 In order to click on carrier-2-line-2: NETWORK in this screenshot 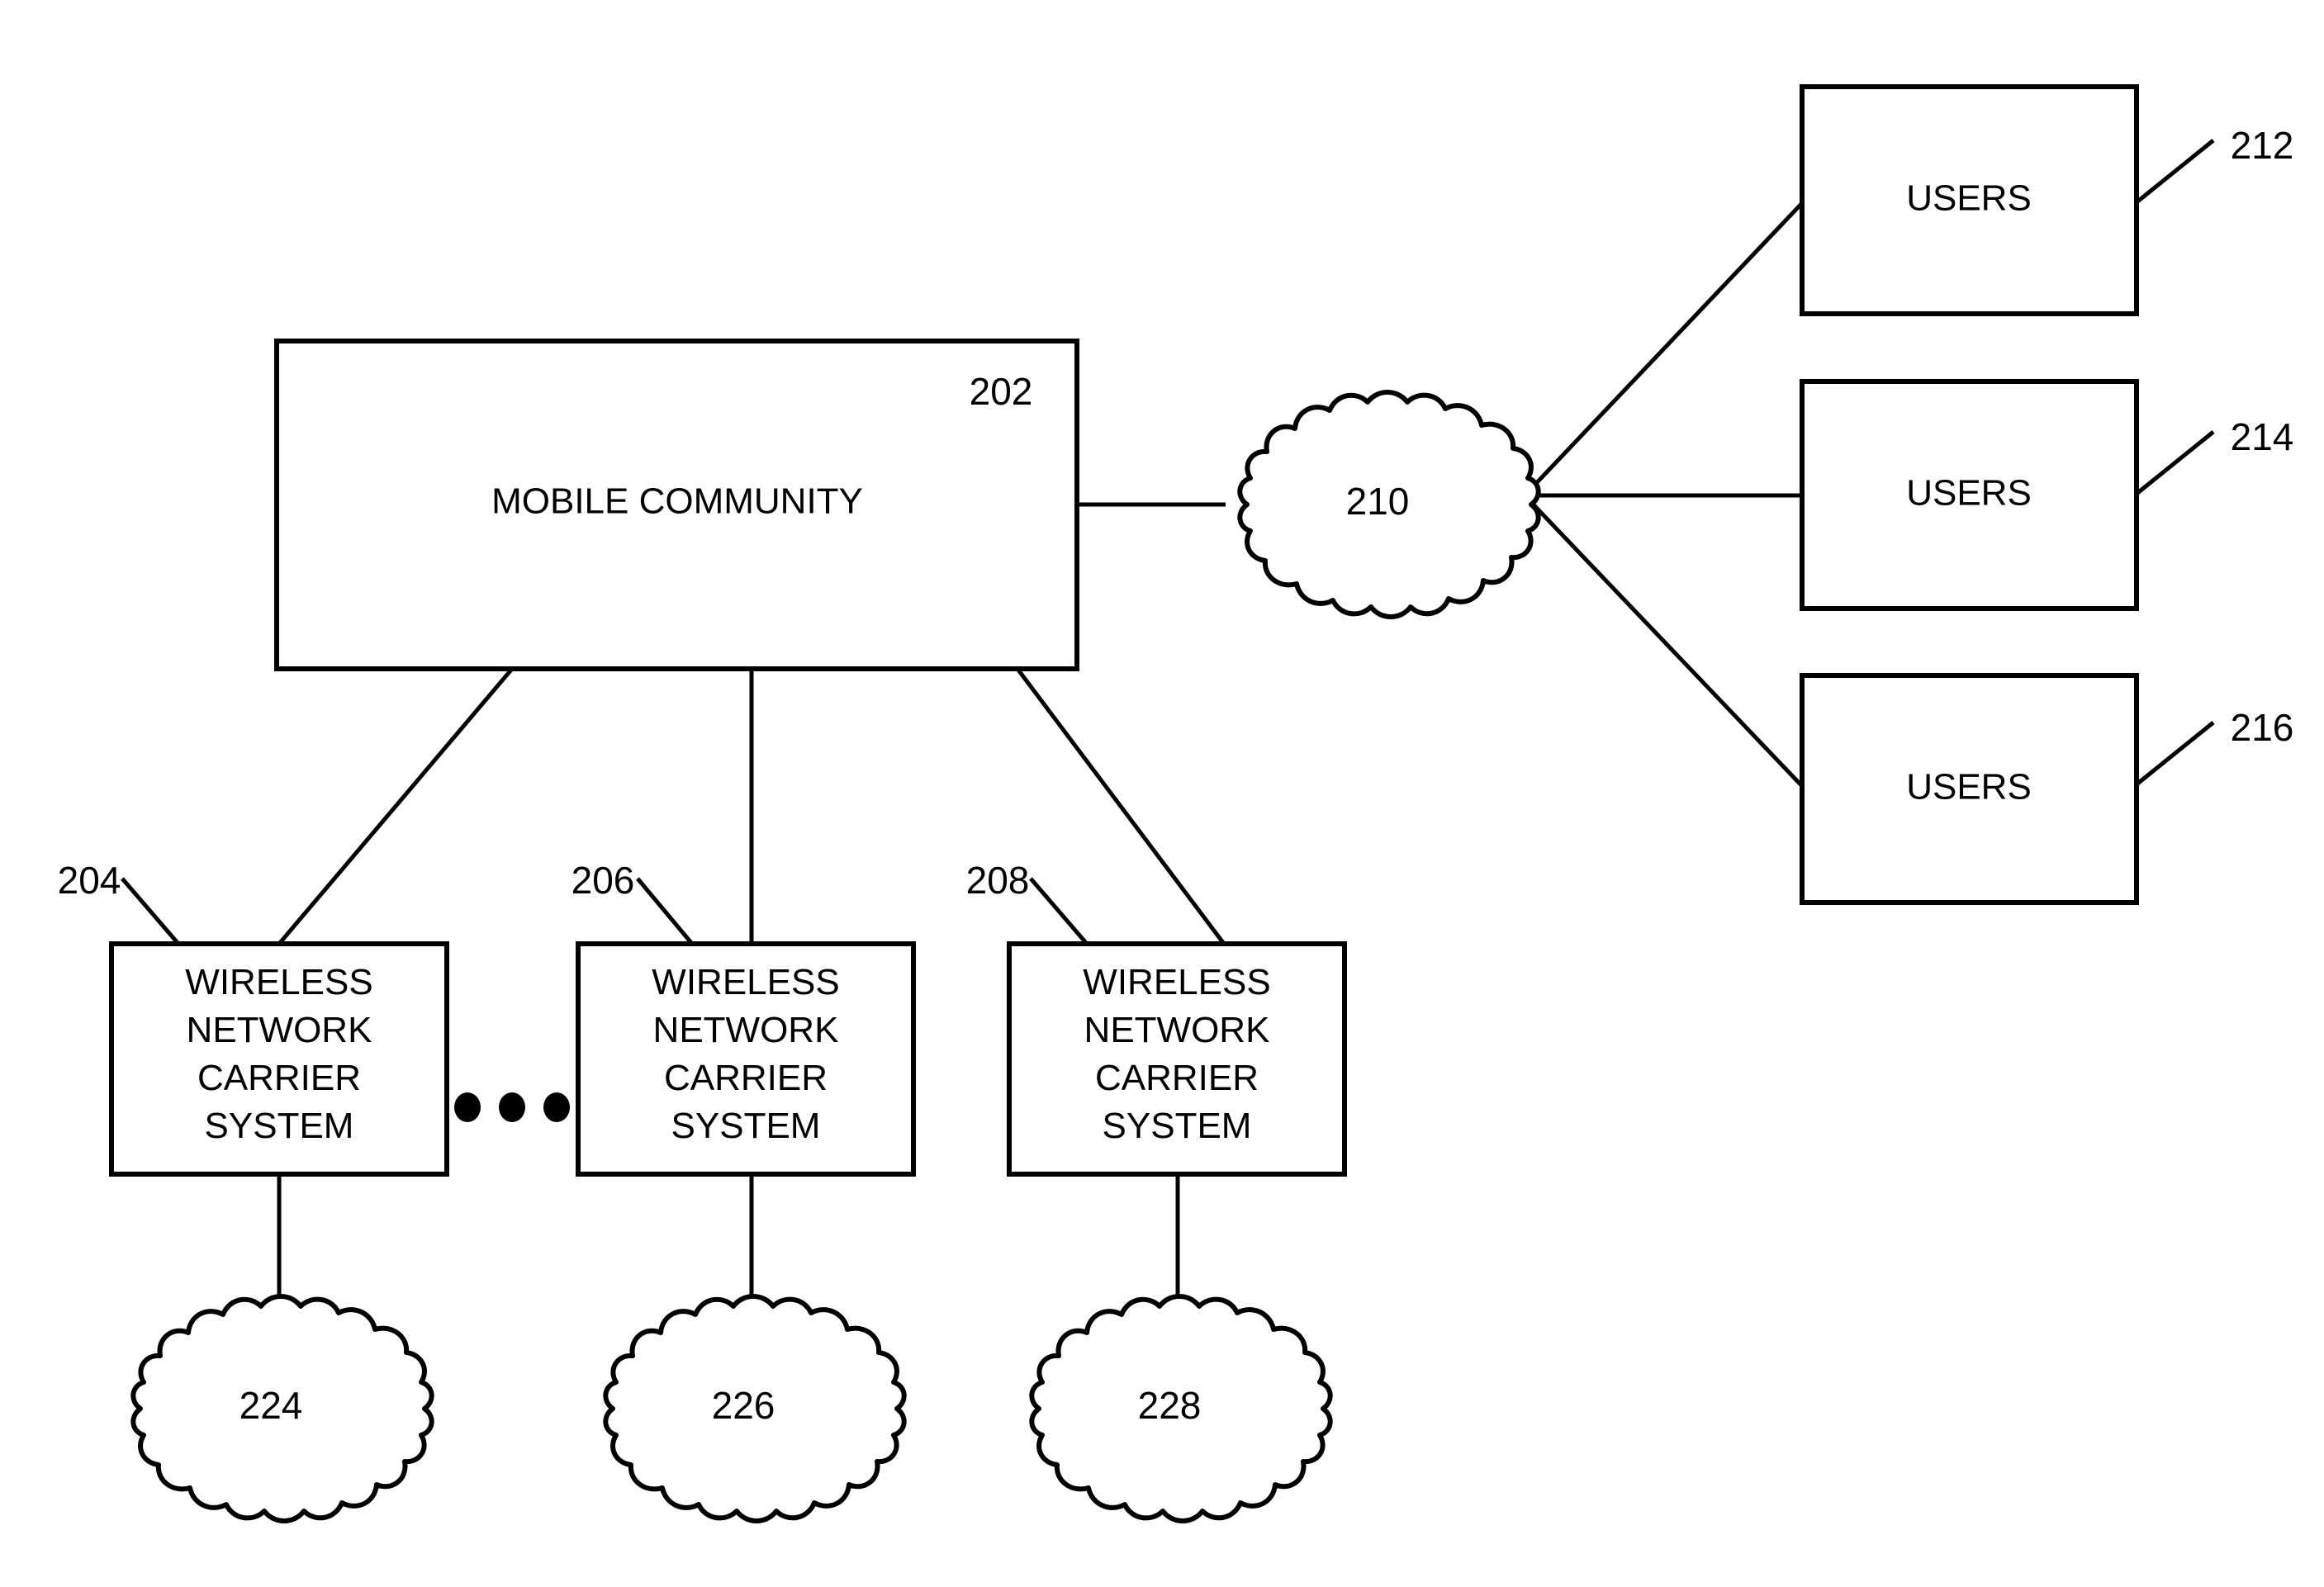, I will do `click(746, 1030)`.